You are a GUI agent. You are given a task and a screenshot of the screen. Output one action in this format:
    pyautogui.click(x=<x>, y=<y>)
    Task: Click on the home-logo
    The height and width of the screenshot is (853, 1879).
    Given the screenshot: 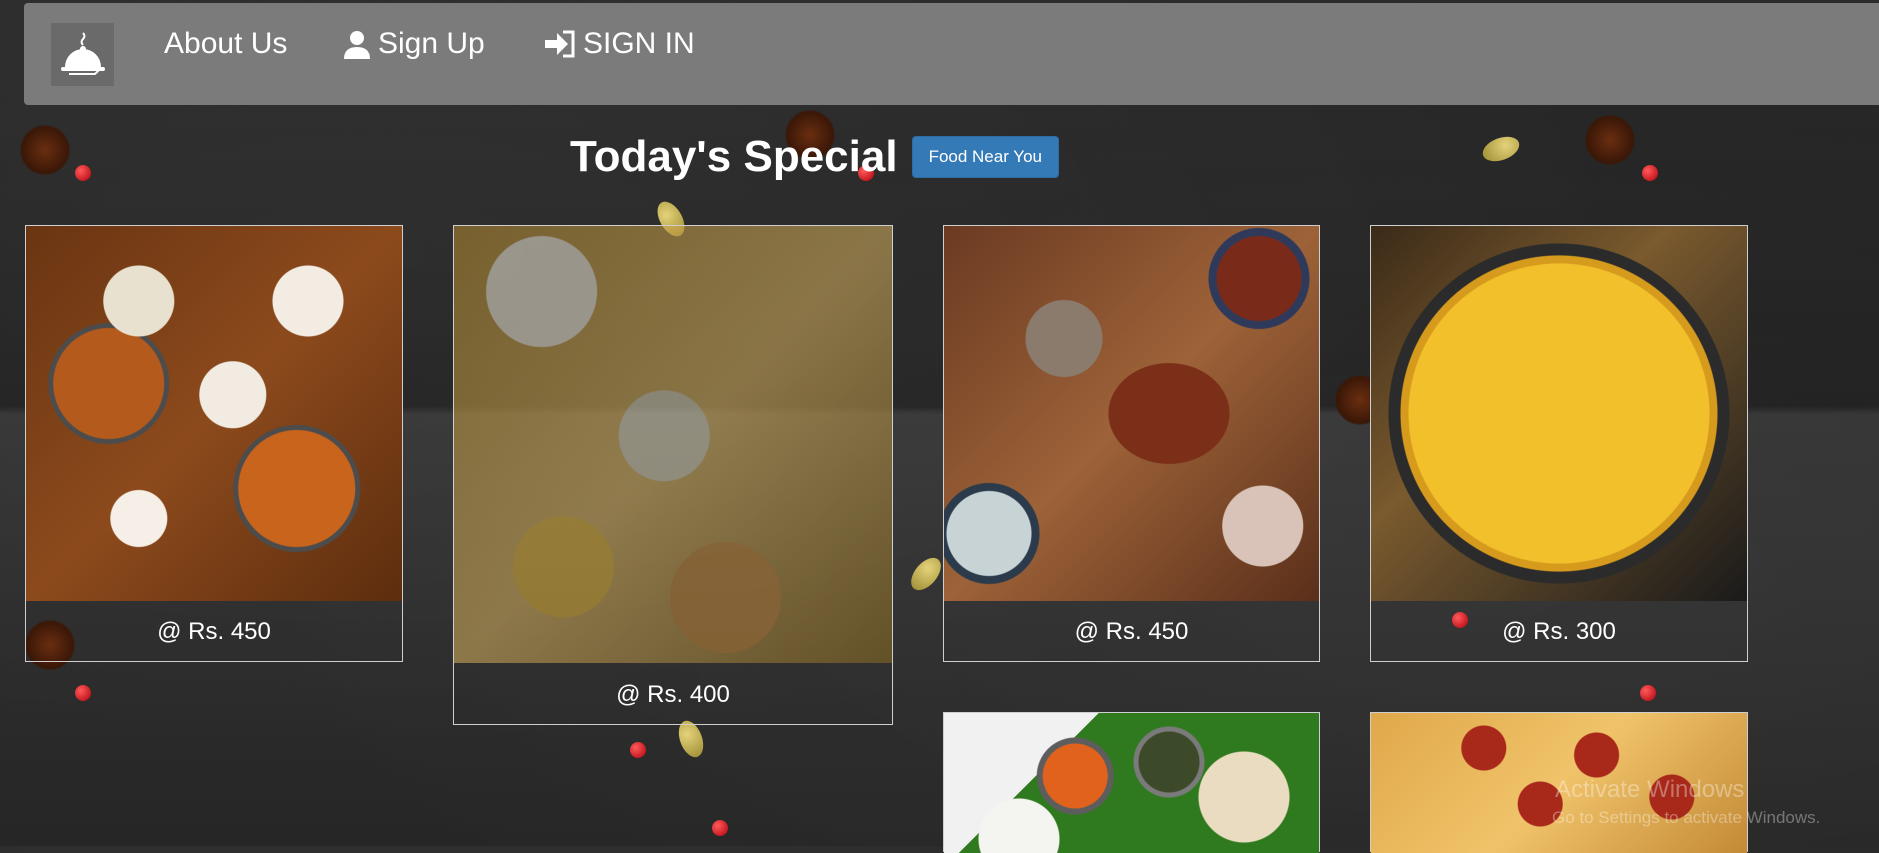 What is the action you would take?
    pyautogui.click(x=82, y=54)
    